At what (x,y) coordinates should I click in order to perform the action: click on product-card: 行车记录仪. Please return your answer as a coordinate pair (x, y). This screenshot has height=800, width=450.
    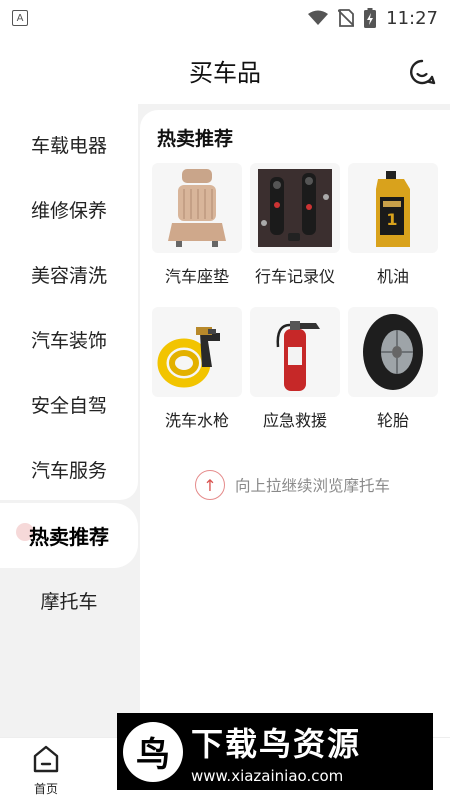
    Looking at the image, I should click on (295, 225).